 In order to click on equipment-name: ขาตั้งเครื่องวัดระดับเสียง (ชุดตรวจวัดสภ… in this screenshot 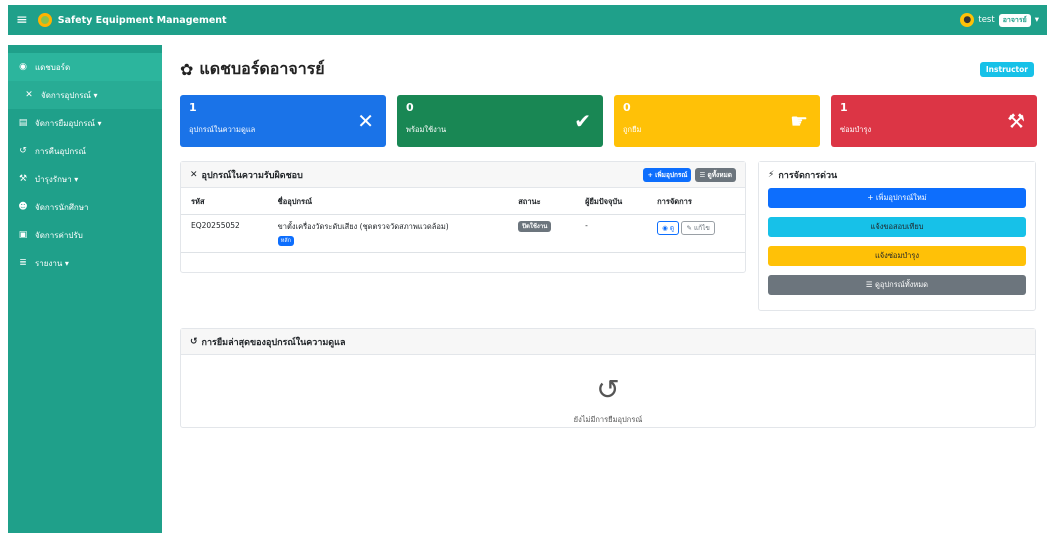, I will do `click(363, 226)`.